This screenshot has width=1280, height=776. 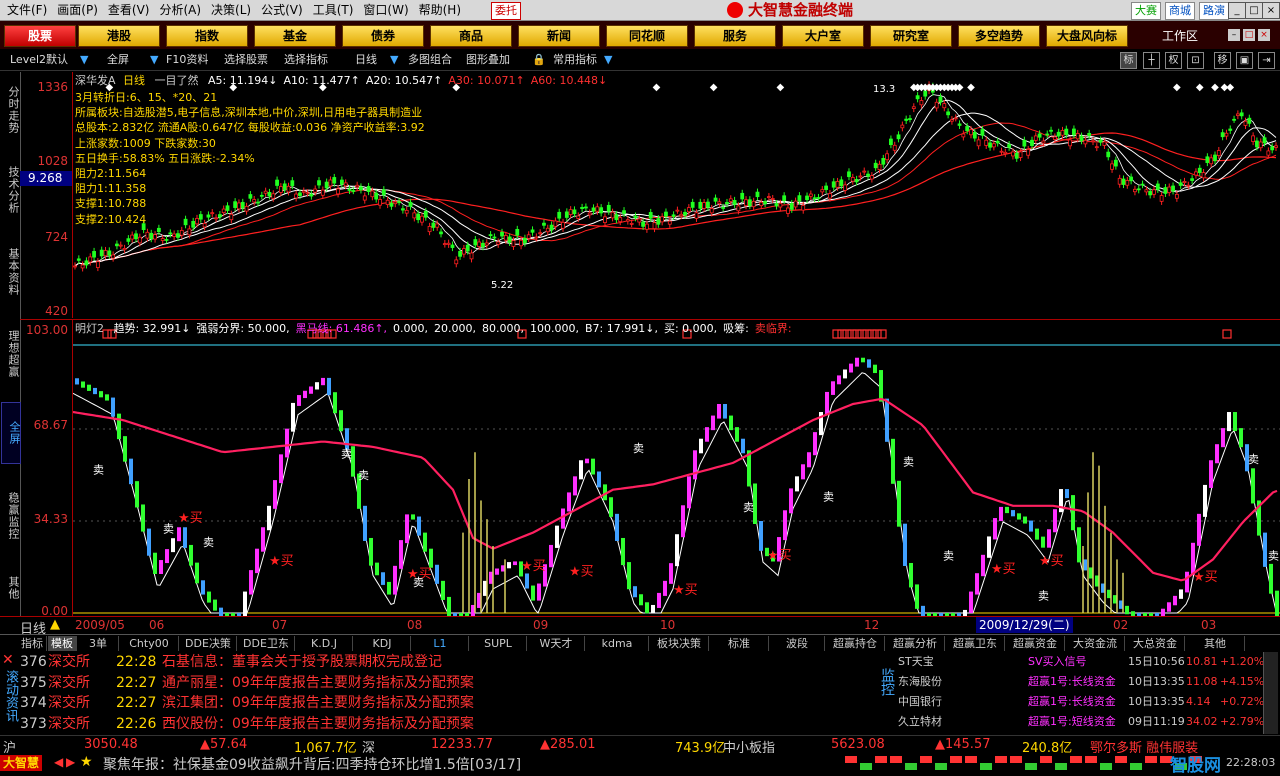 I want to click on top-link-contest: 大赛, so click(x=1146, y=11).